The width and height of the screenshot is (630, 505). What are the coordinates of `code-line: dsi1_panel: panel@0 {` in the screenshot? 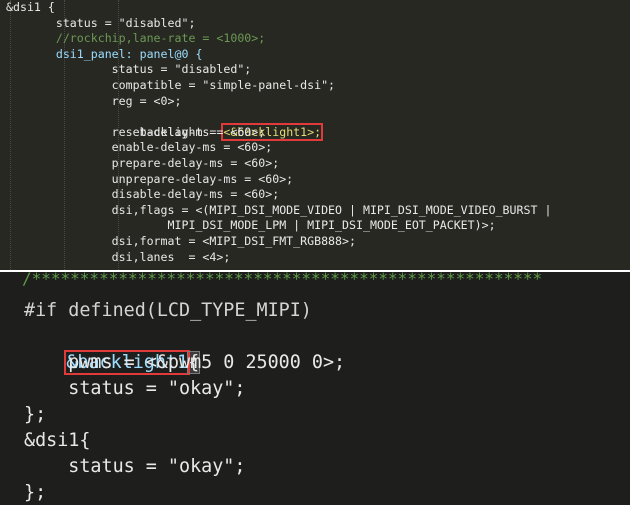 It's located at (101, 53).